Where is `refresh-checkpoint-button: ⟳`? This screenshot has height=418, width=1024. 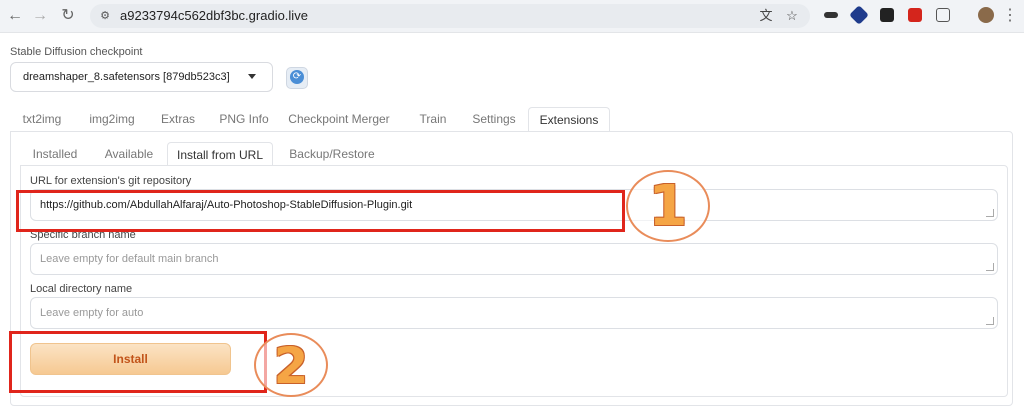
refresh-checkpoint-button: ⟳ is located at coordinates (297, 78).